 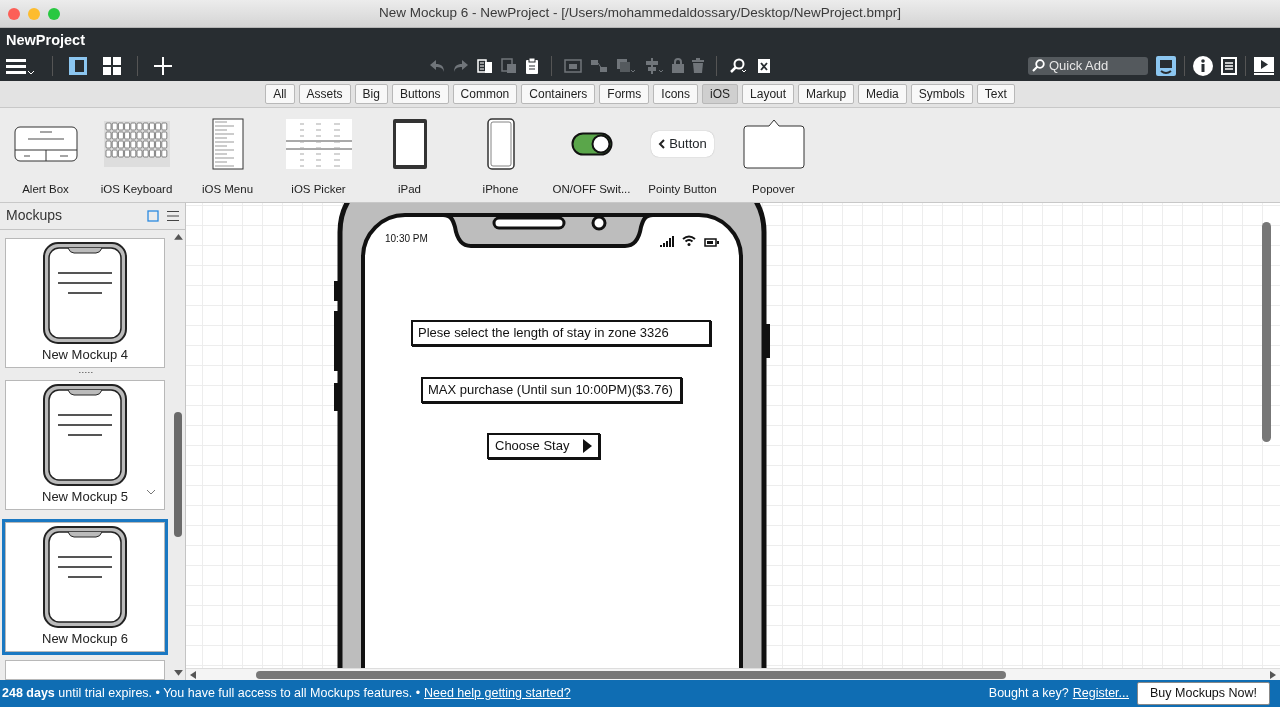 I want to click on mockup-item: New Mockup 6, so click(x=85, y=587).